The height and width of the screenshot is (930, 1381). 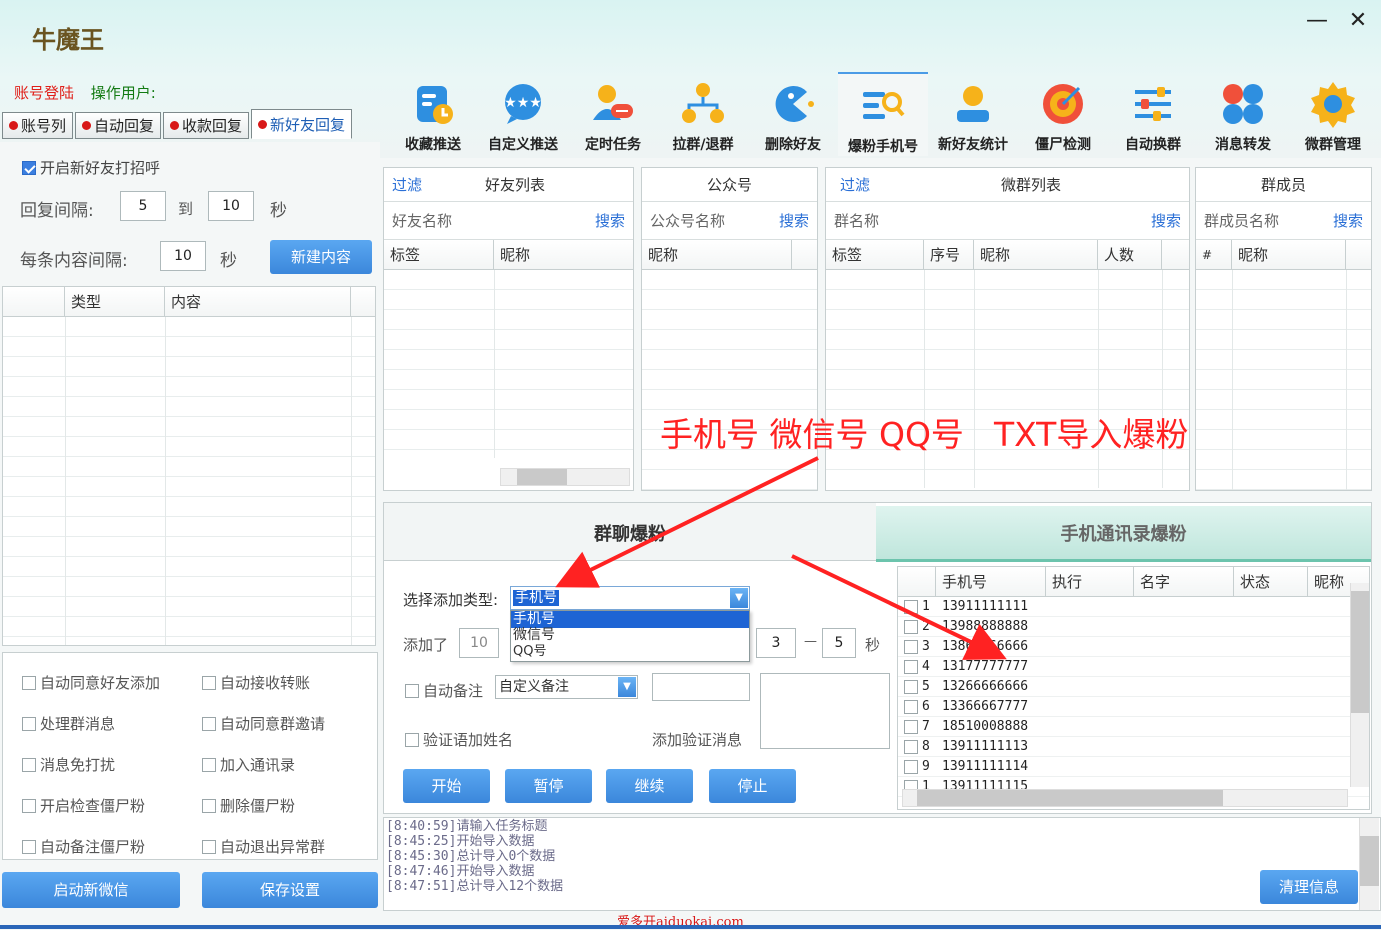 I want to click on tab-payment-reply: 收款回复, so click(x=206, y=125).